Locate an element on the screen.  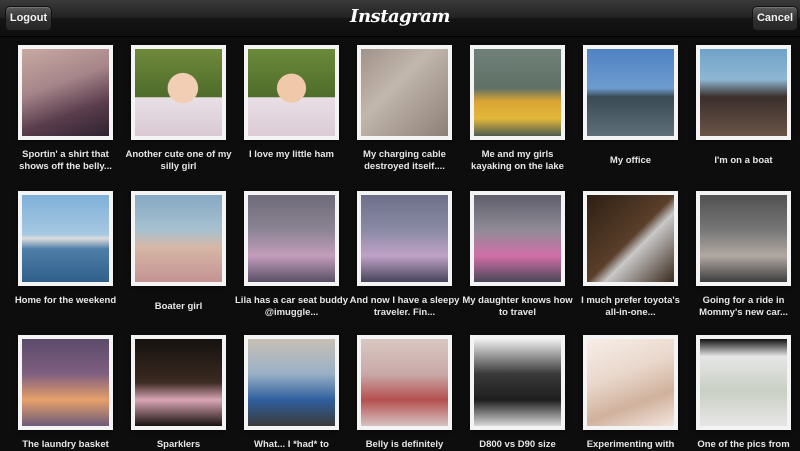
photo-caption: My office is located at coordinates (630, 160).